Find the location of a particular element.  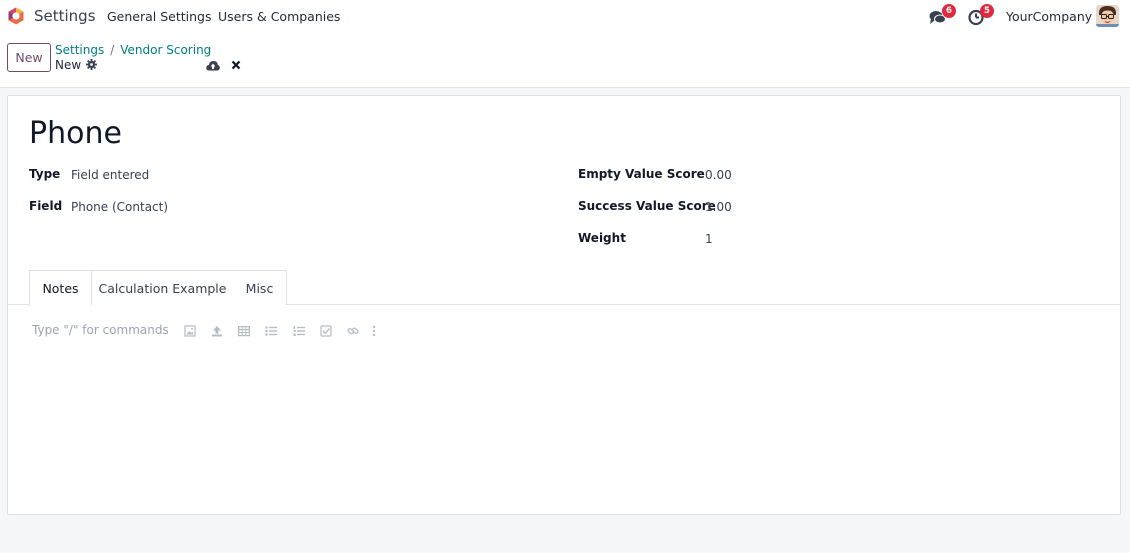

notebook-tabs: Notes Calculation Example Misc is located at coordinates (564, 288).